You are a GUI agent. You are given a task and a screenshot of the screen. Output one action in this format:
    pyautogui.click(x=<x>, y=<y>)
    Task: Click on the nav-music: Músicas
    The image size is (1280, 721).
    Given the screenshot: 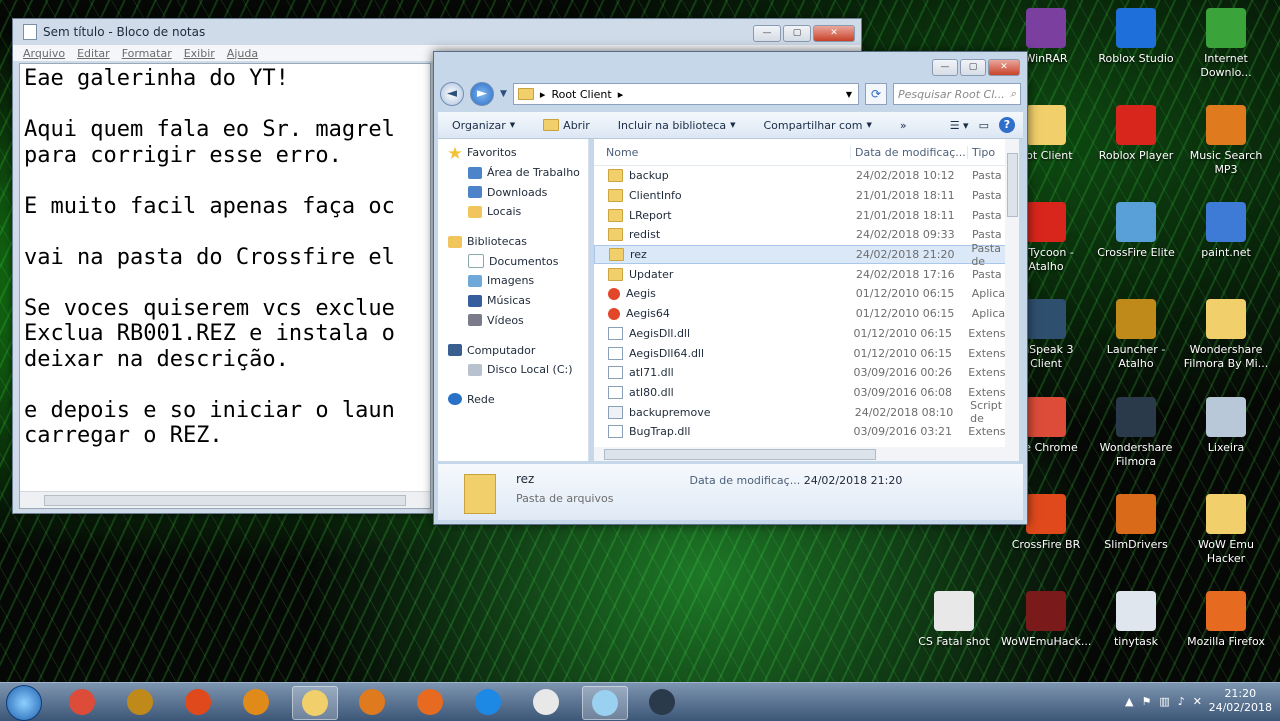 What is the action you would take?
    pyautogui.click(x=513, y=301)
    